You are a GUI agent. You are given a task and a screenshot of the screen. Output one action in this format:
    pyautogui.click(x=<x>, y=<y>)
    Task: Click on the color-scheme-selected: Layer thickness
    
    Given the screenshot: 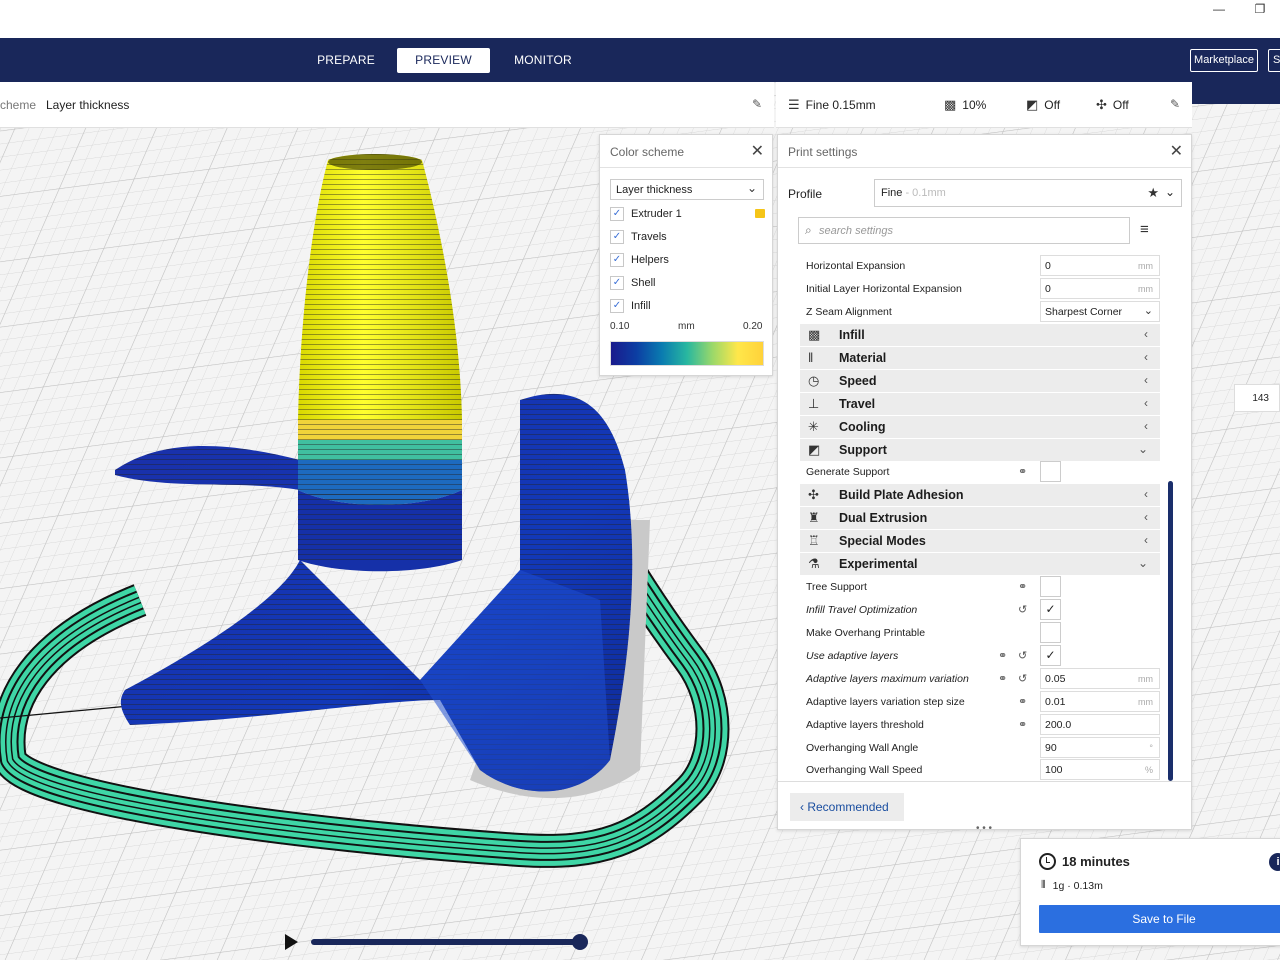 What is the action you would take?
    pyautogui.click(x=654, y=190)
    